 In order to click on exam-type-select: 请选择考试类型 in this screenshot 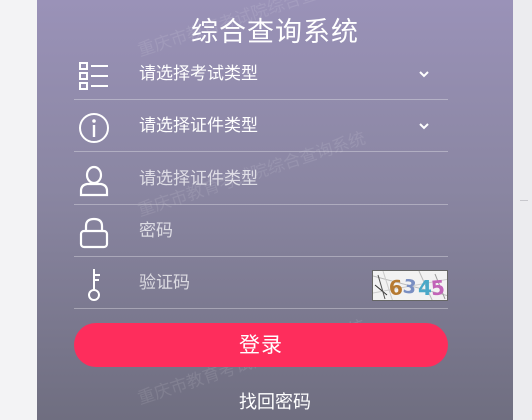, I will do `click(261, 74)`.